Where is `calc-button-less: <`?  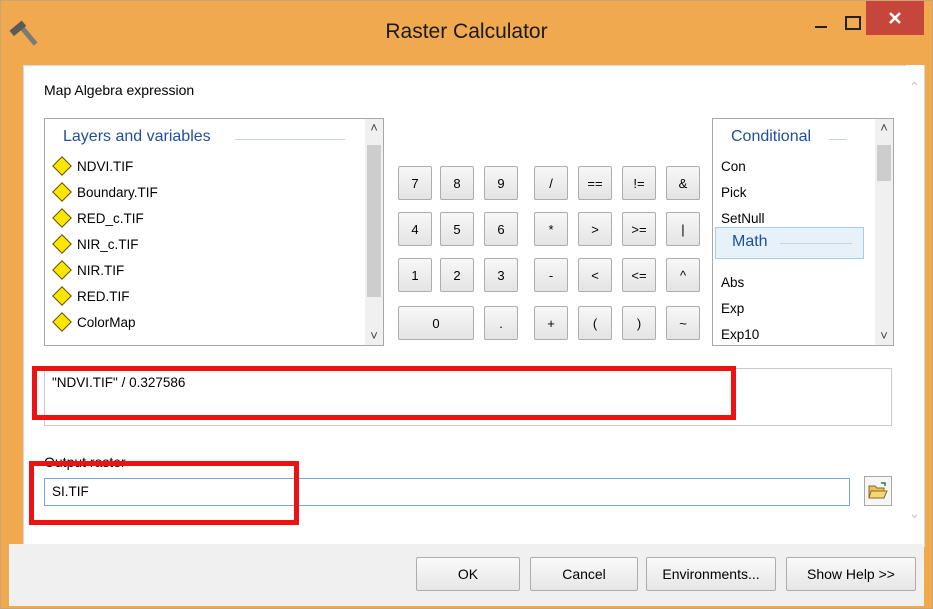
calc-button-less: < is located at coordinates (595, 275).